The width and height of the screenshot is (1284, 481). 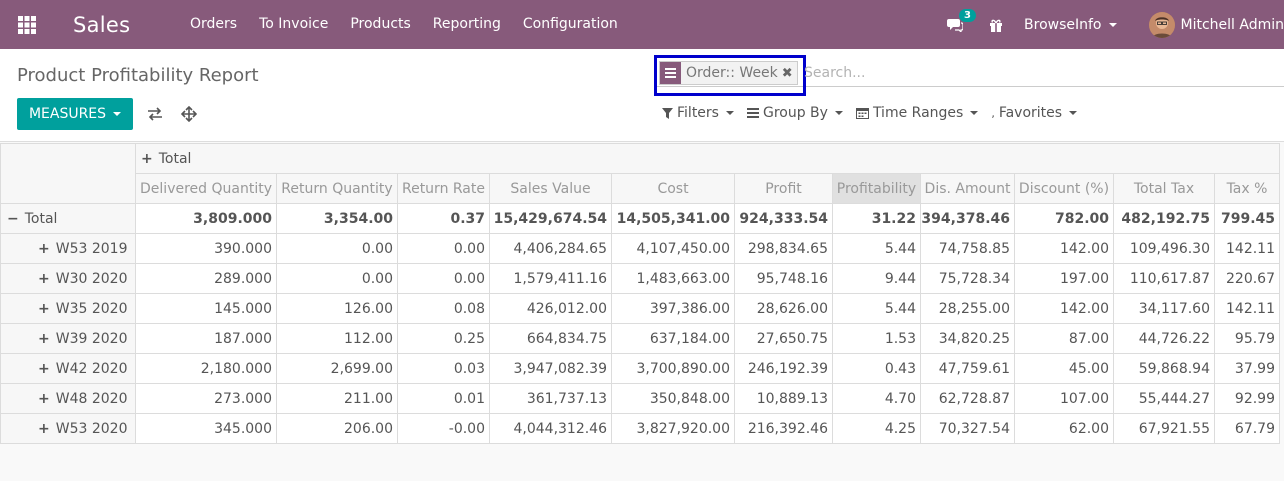 What do you see at coordinates (876, 398) in the screenshot?
I see `table-cell: 4.70` at bounding box center [876, 398].